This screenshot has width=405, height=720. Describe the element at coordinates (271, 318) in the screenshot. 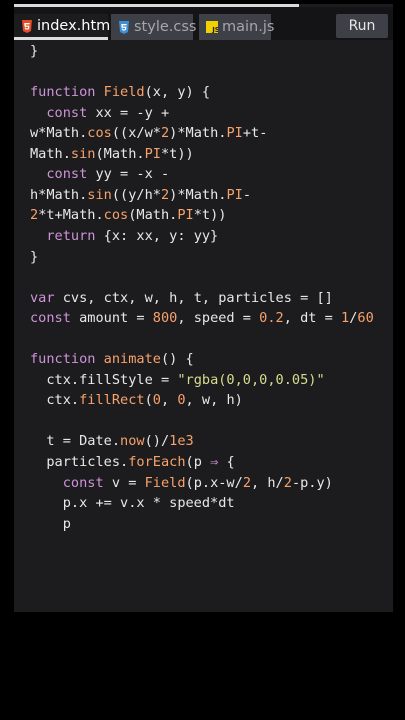

I see `code-token: 0.2` at that location.